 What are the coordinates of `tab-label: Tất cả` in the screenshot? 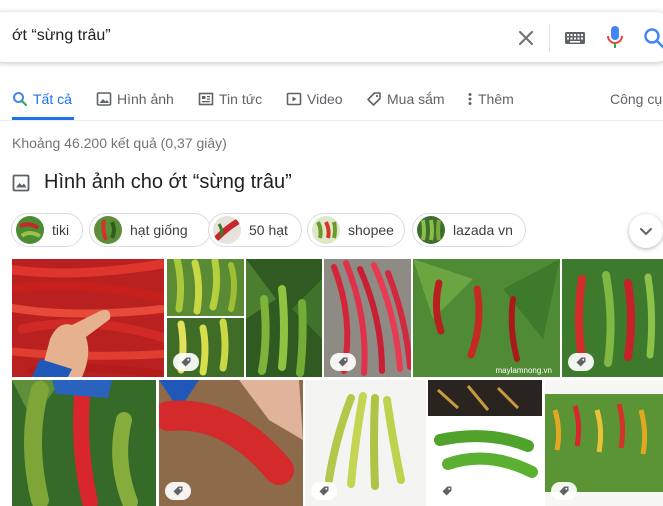 It's located at (52, 99).